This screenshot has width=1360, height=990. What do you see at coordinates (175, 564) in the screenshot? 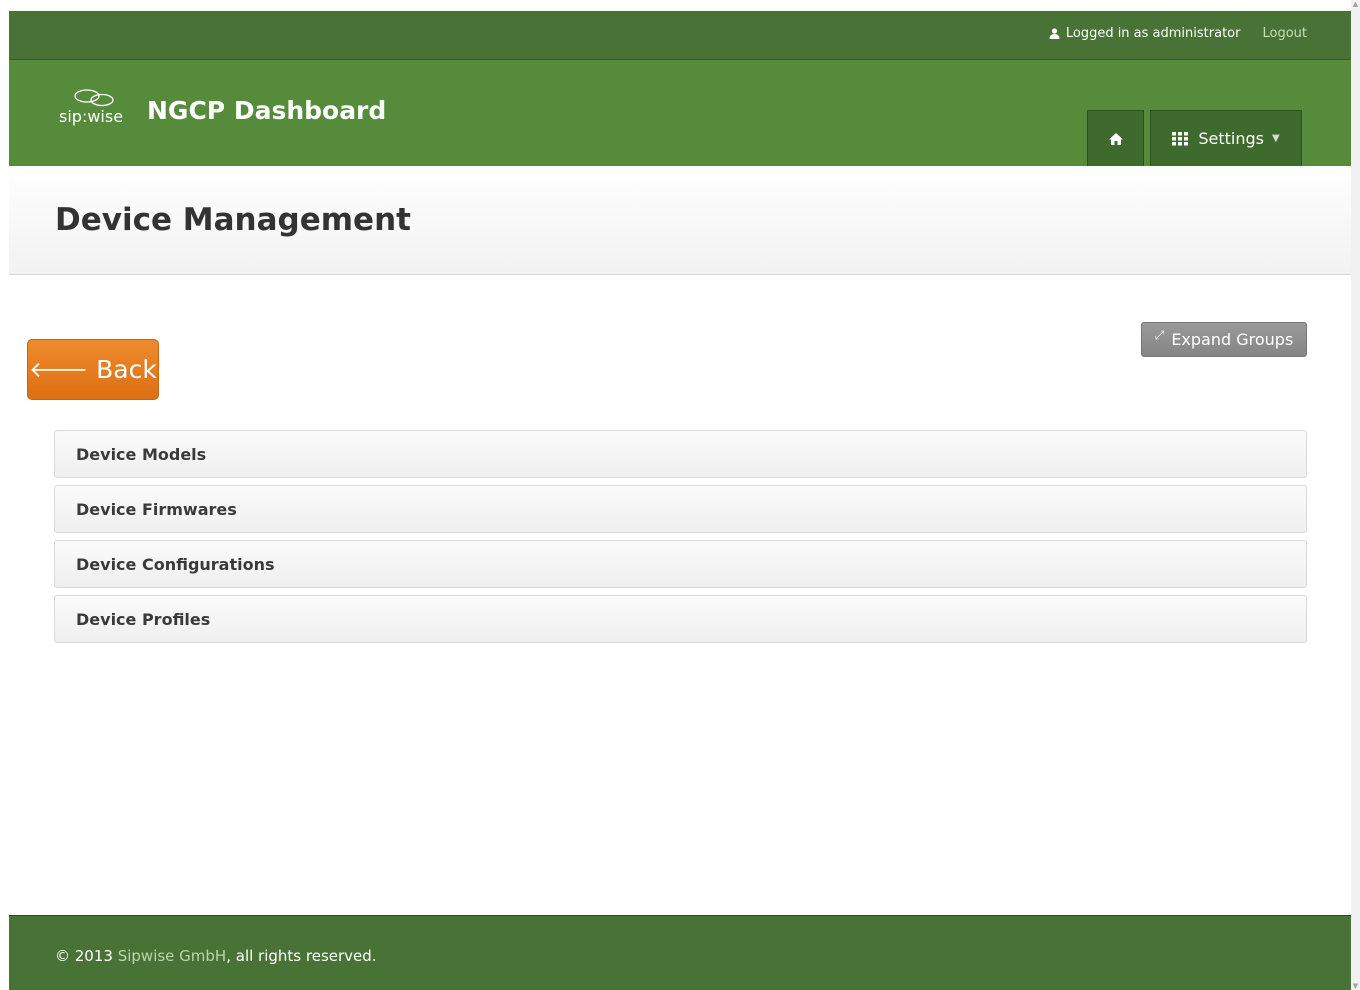
I see `group-label: Device Configurations` at bounding box center [175, 564].